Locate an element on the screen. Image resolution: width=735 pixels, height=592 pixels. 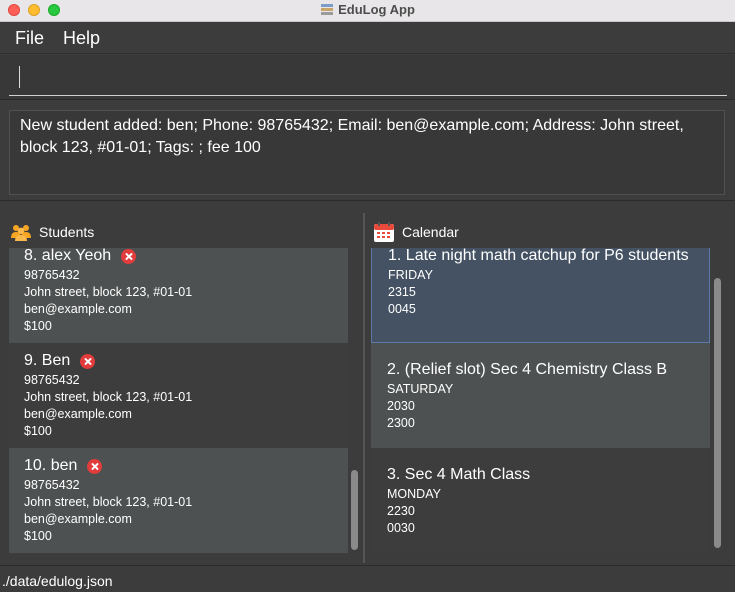
student-name: 8. alex Yeoh is located at coordinates (68, 256).